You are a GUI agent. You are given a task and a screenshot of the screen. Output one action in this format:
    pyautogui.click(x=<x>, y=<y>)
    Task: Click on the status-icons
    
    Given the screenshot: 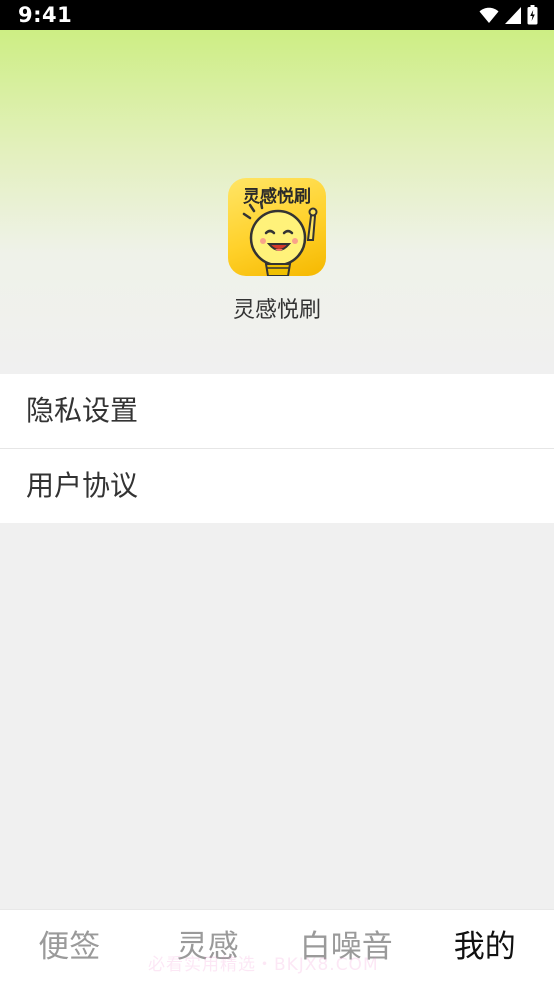 What is the action you would take?
    pyautogui.click(x=508, y=17)
    